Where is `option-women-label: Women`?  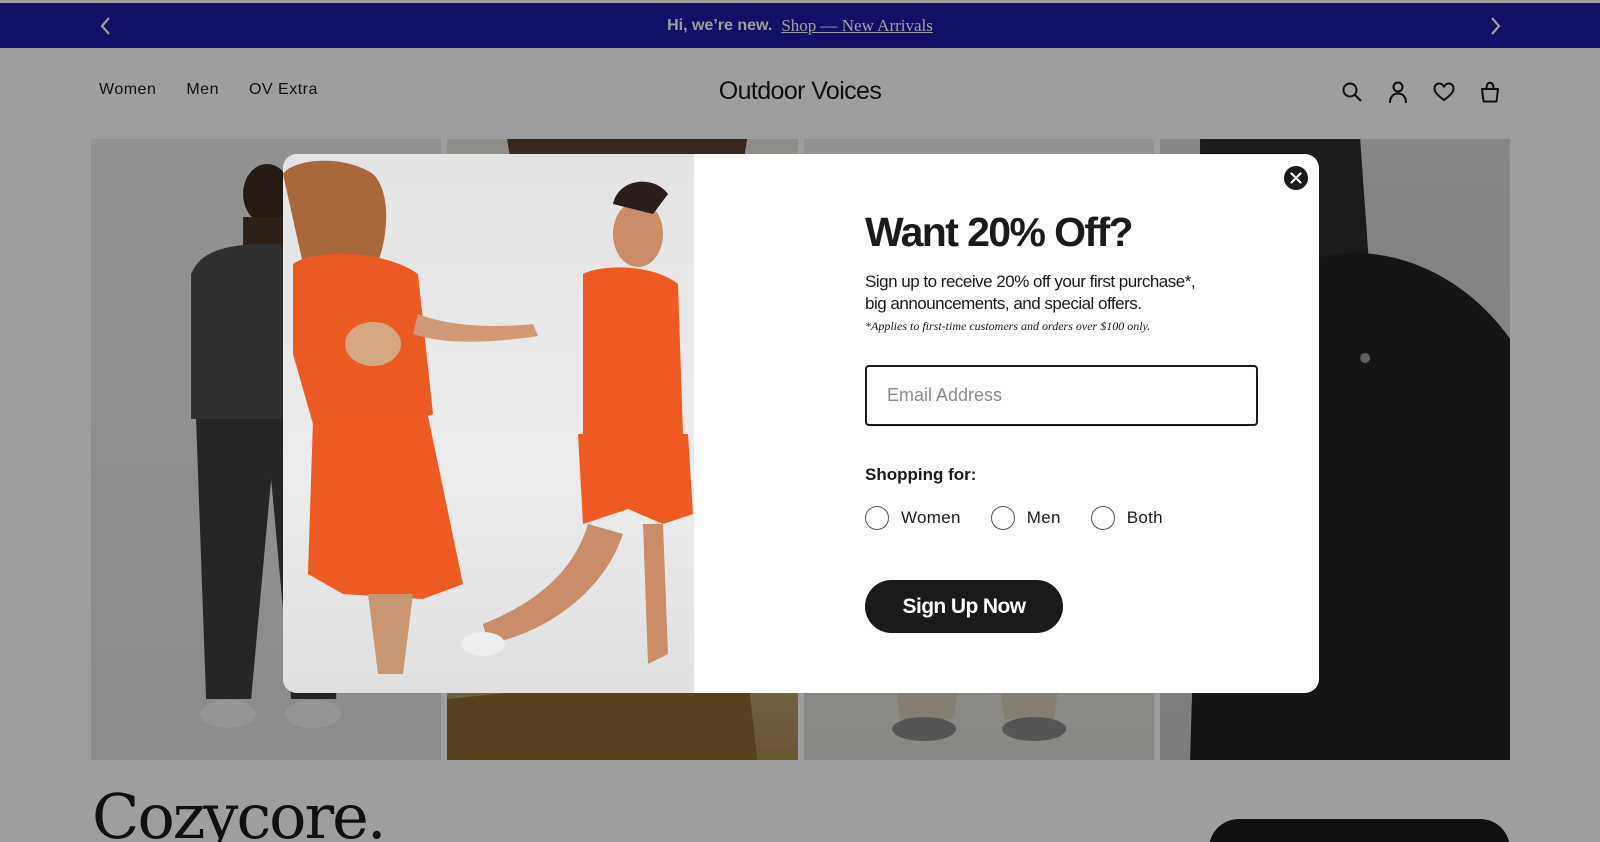
option-women-label: Women is located at coordinates (931, 517).